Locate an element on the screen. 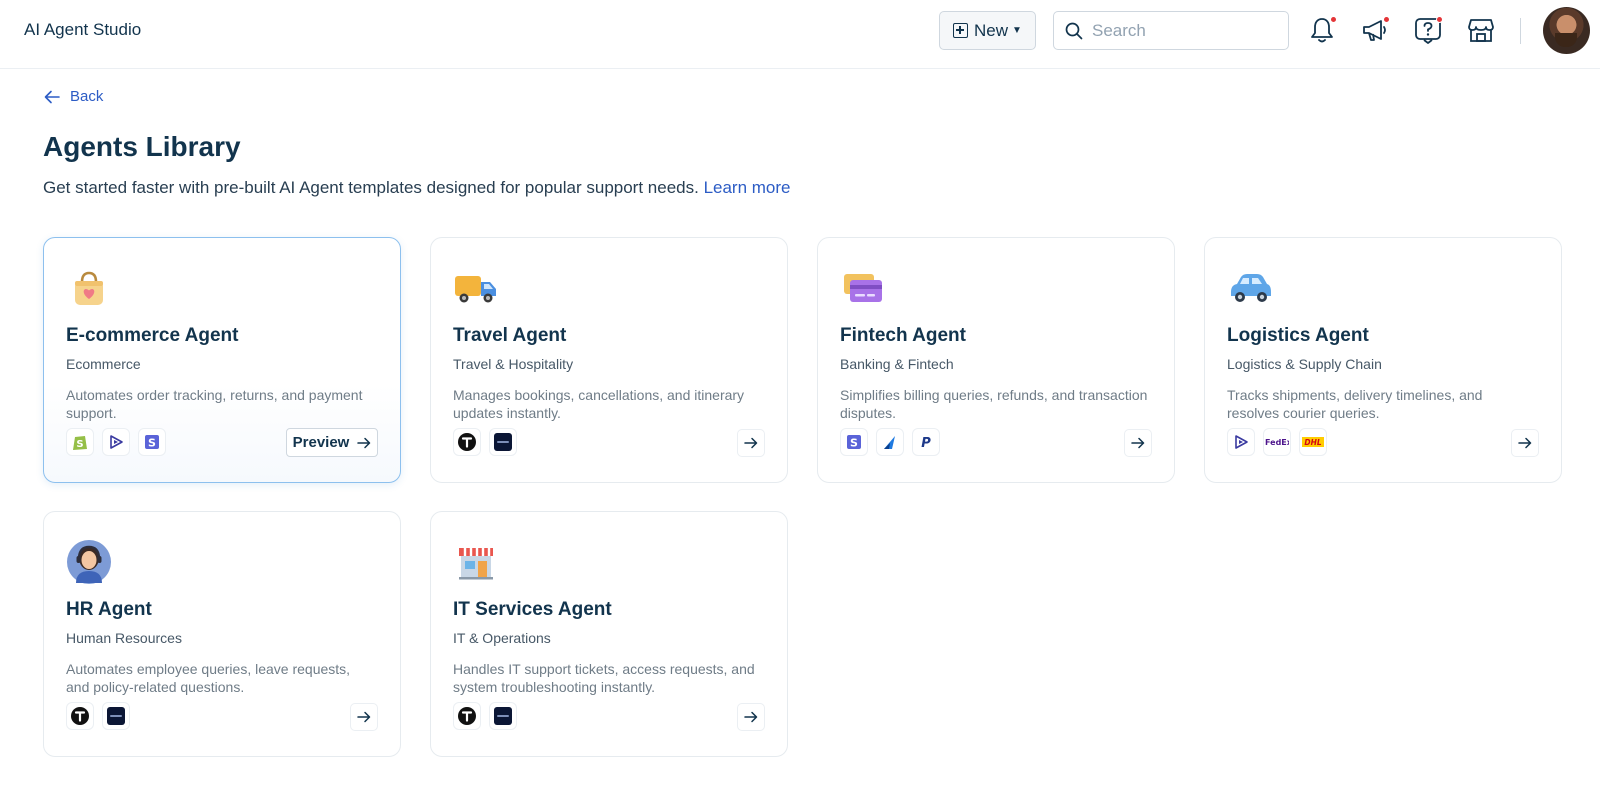 The image size is (1600, 801). car-icon is located at coordinates (1250, 288).